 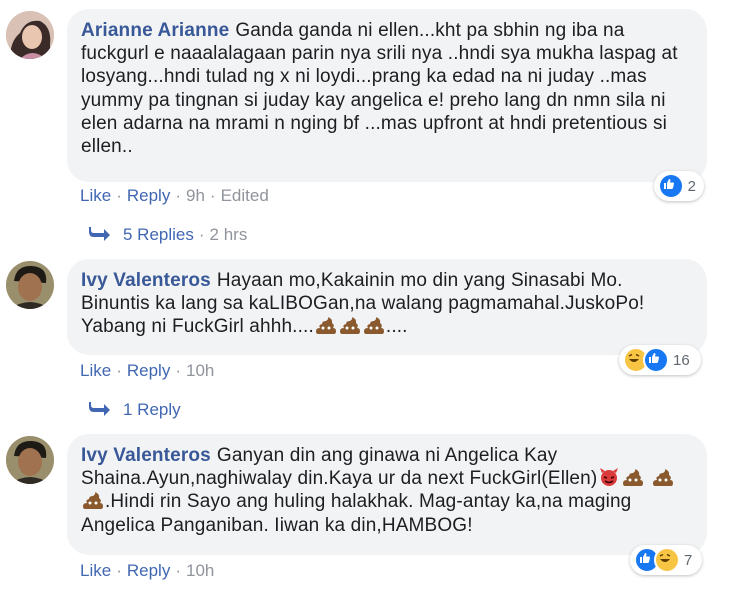 I want to click on edited-label: Edited, so click(x=244, y=195).